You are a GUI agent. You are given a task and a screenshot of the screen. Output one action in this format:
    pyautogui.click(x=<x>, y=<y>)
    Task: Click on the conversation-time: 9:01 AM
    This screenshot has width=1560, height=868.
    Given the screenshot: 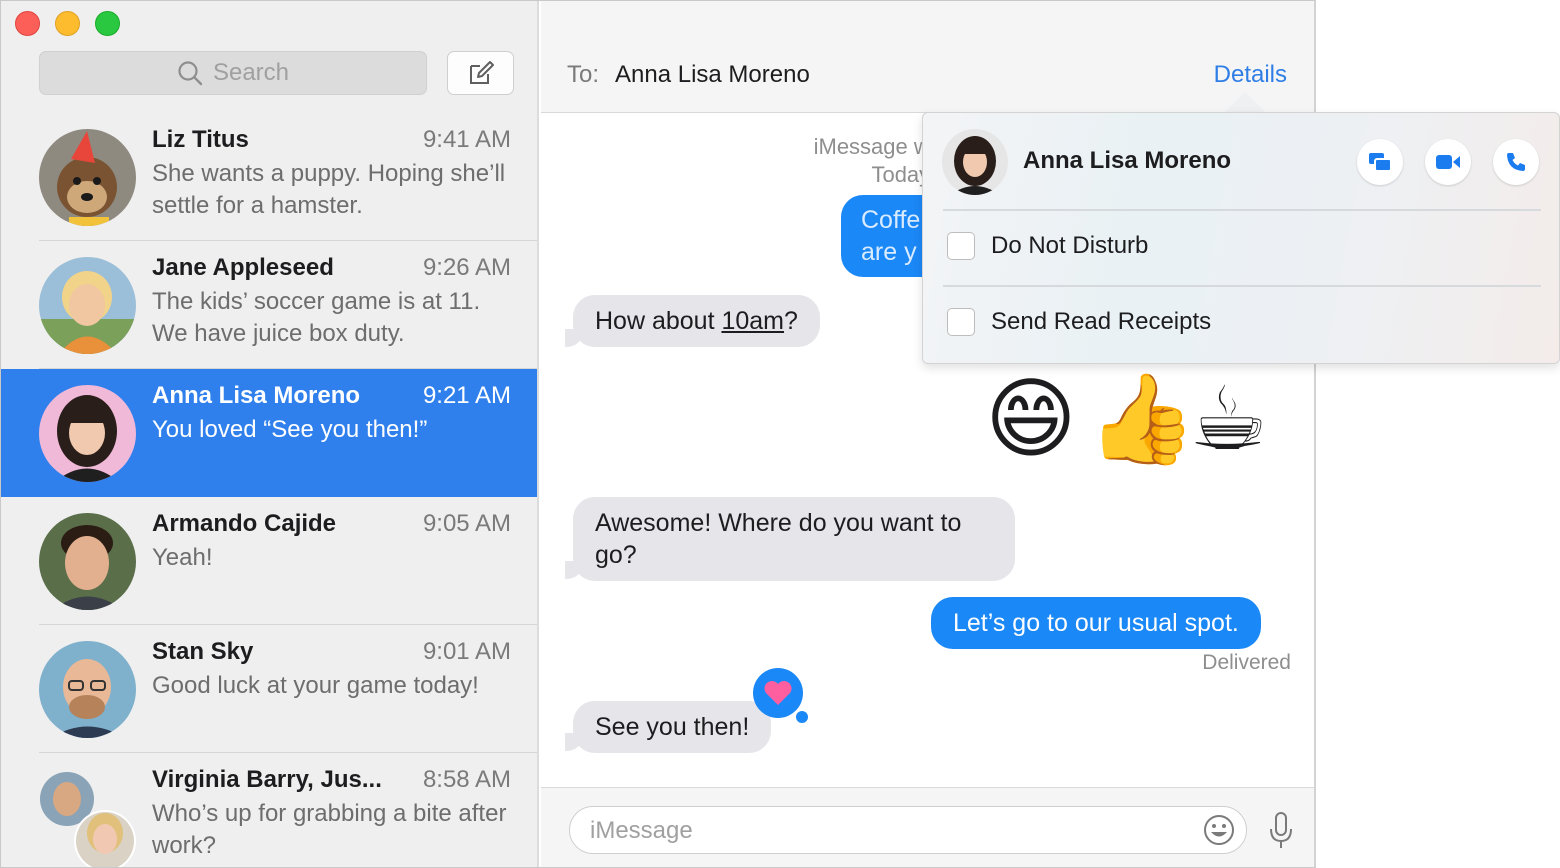 What is the action you would take?
    pyautogui.click(x=466, y=651)
    